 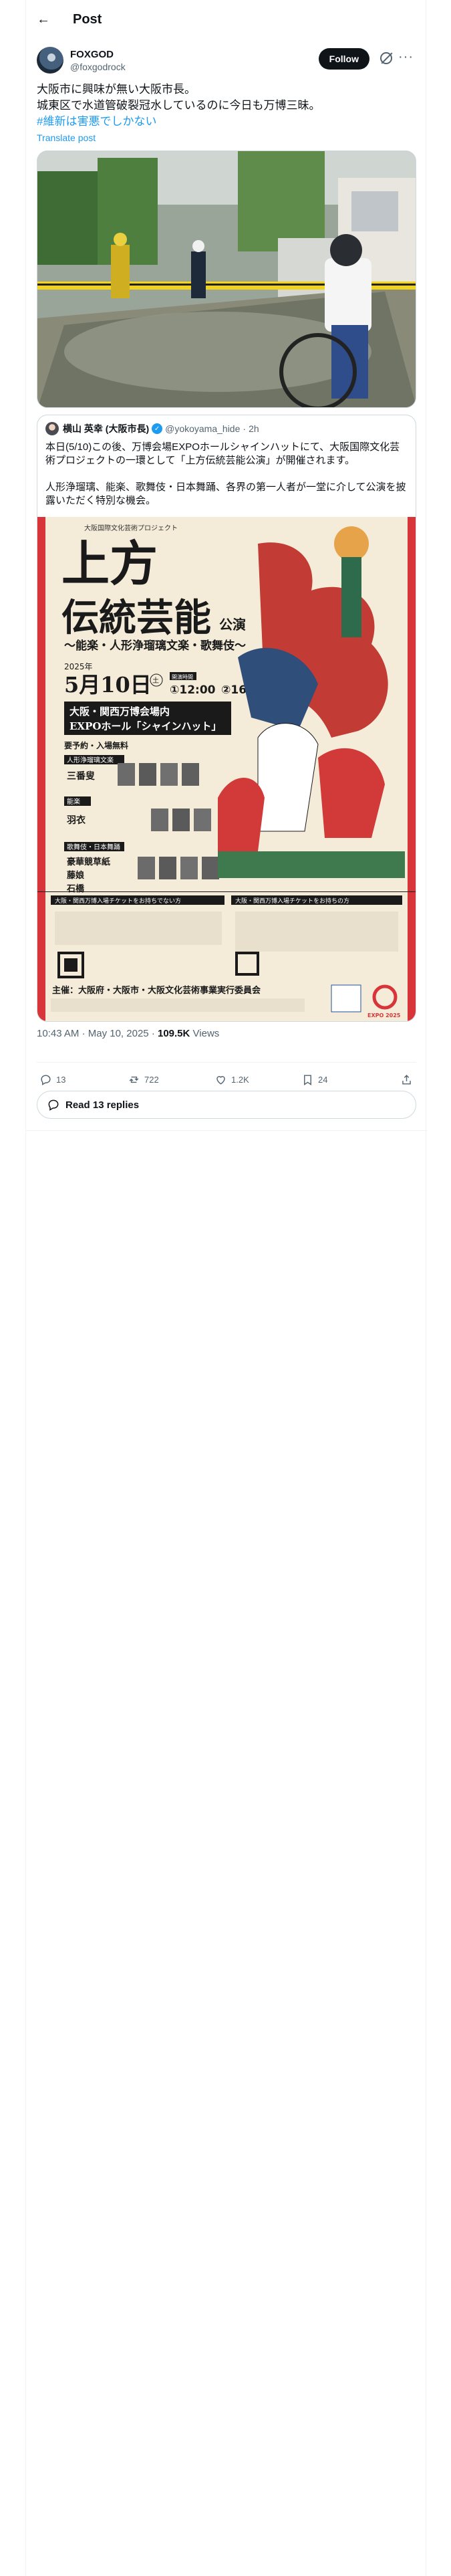 I want to click on verified-badge-icon: ✓, so click(x=157, y=428).